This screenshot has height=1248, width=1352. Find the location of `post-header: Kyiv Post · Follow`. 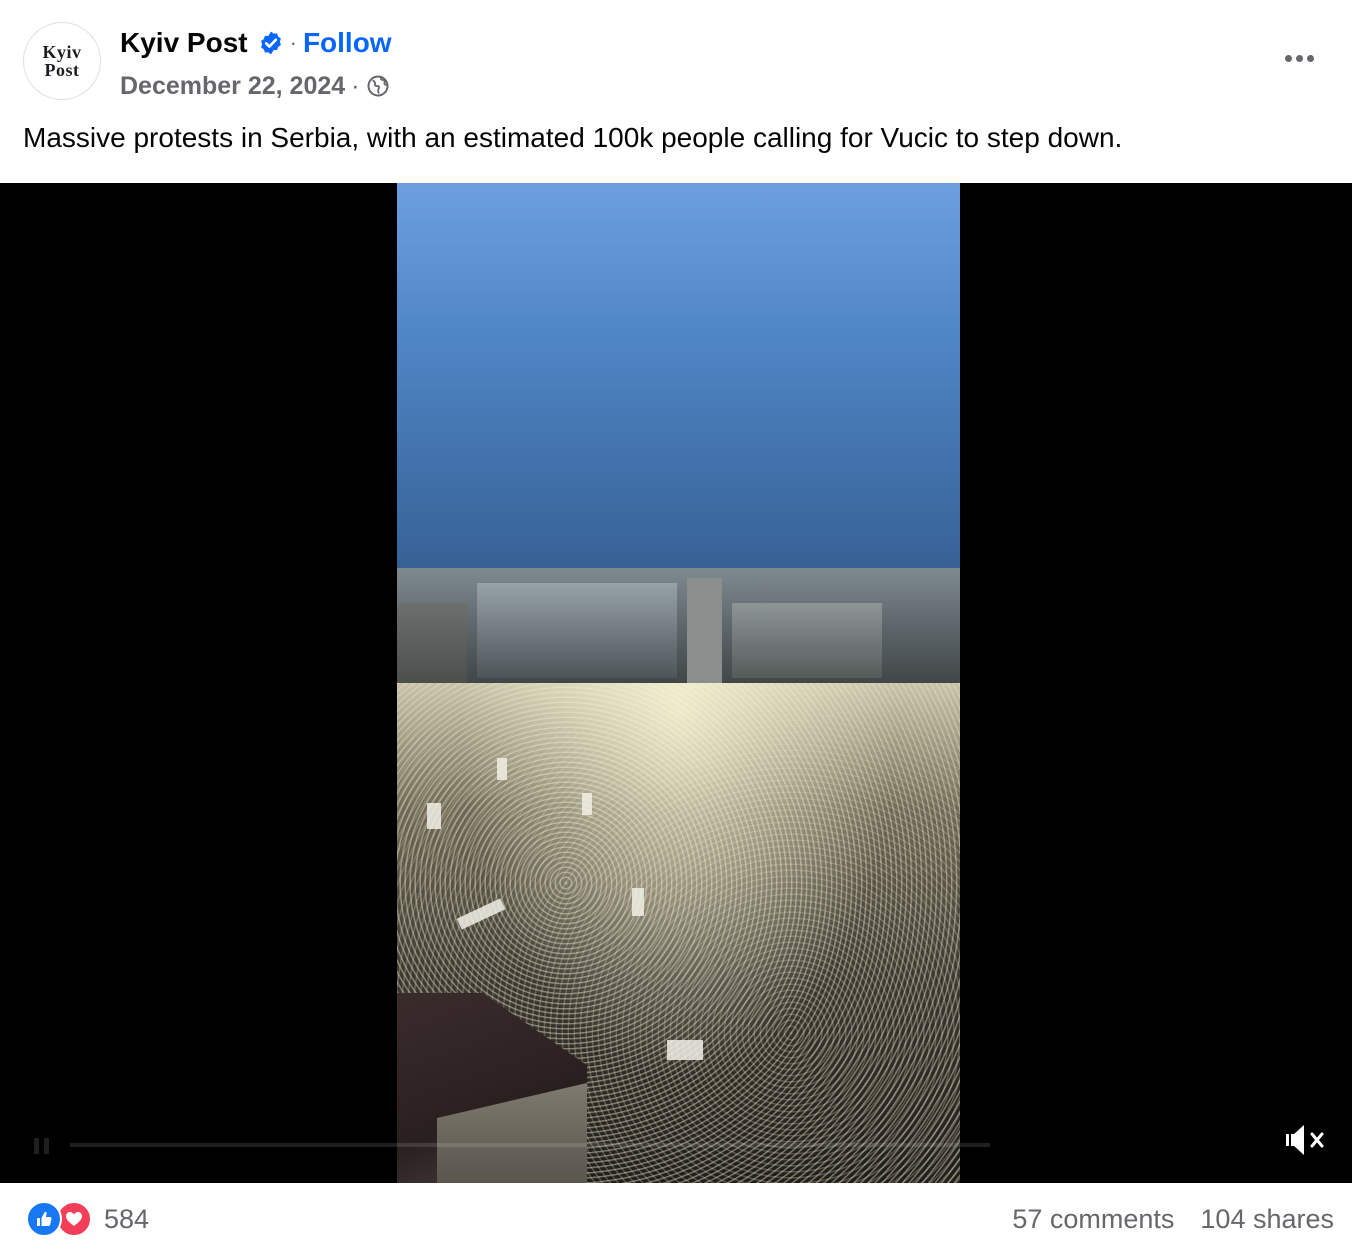

post-header: Kyiv Post · Follow is located at coordinates (256, 43).